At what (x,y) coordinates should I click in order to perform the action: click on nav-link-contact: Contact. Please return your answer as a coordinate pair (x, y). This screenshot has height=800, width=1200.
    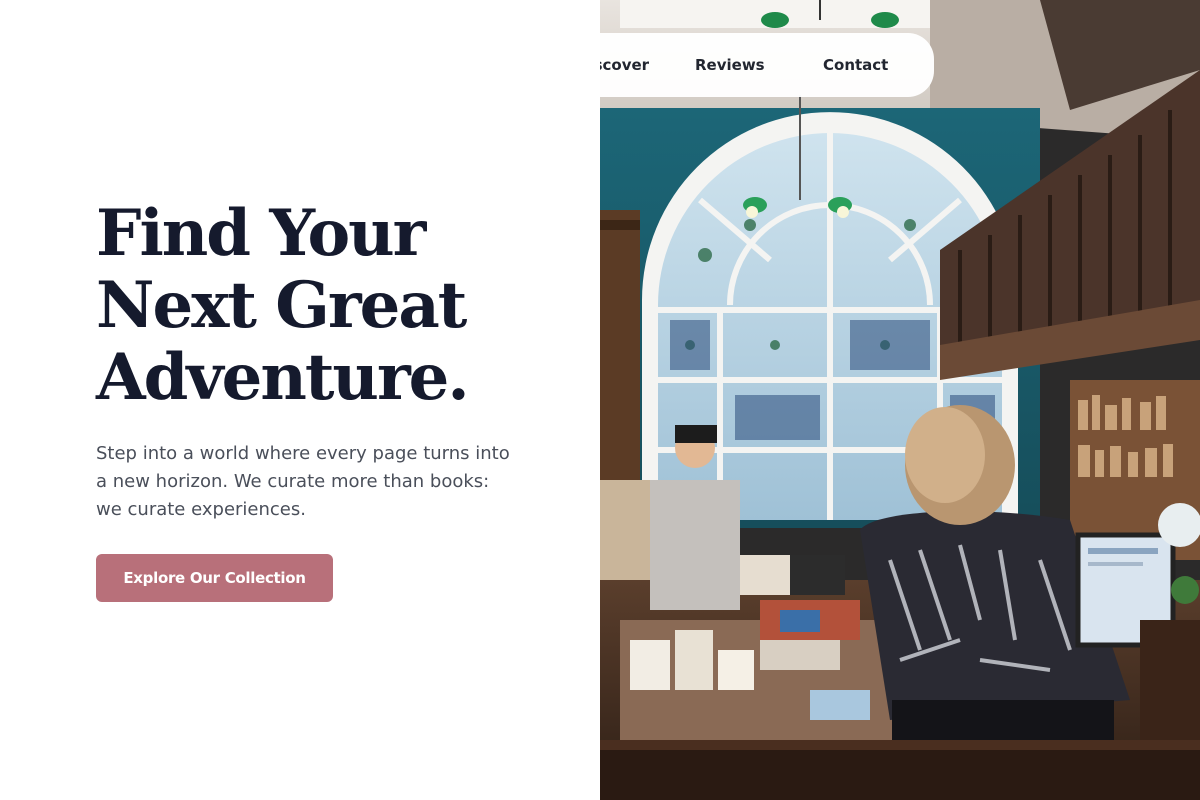
    Looking at the image, I should click on (855, 65).